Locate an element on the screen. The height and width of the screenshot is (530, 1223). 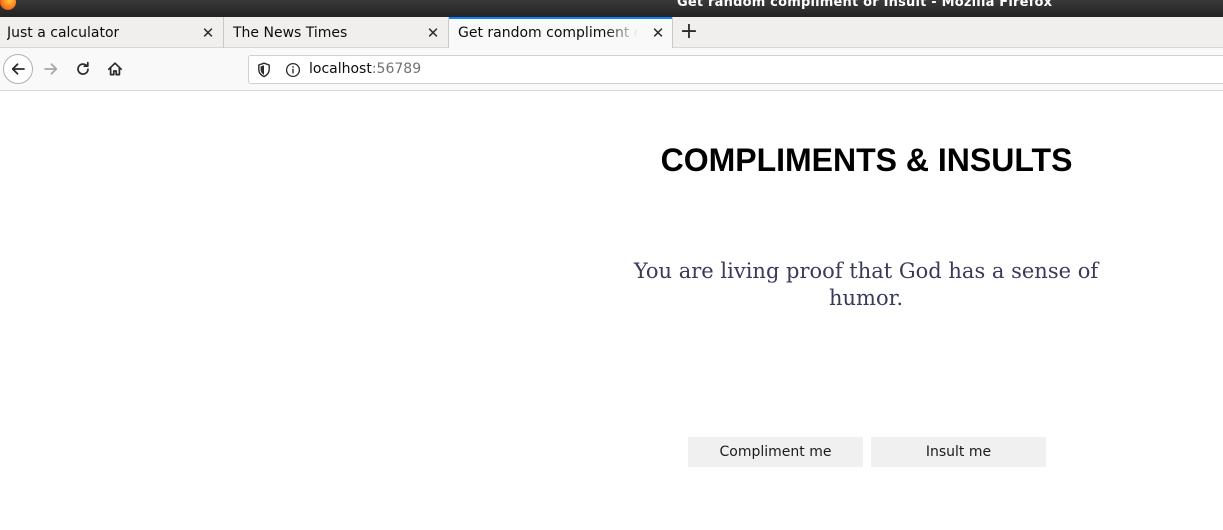
tab-compliment-or-insult: Get random compliment or Insult ✕ is located at coordinates (560, 32).